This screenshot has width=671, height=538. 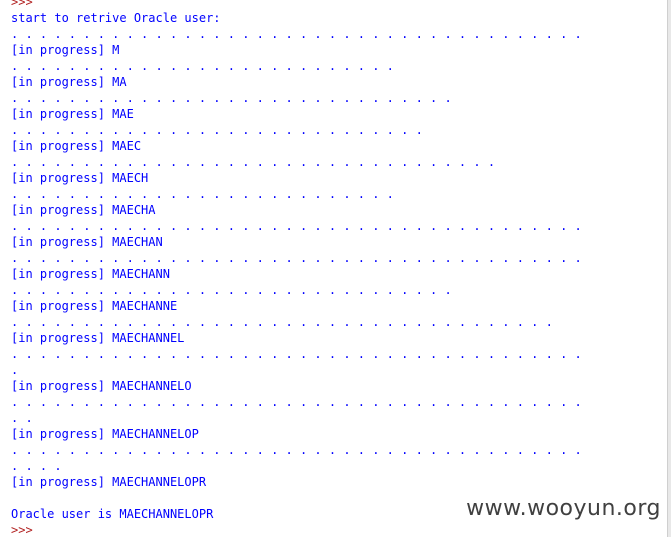 What do you see at coordinates (116, 18) in the screenshot?
I see `start-message: start to retrive Oracle user:` at bounding box center [116, 18].